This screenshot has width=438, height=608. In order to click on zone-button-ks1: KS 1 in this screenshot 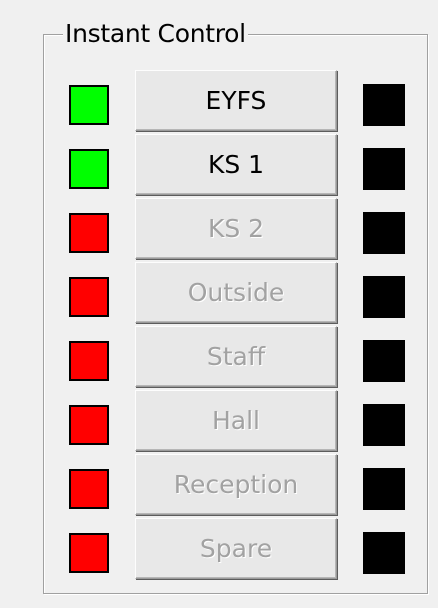, I will do `click(236, 164)`.